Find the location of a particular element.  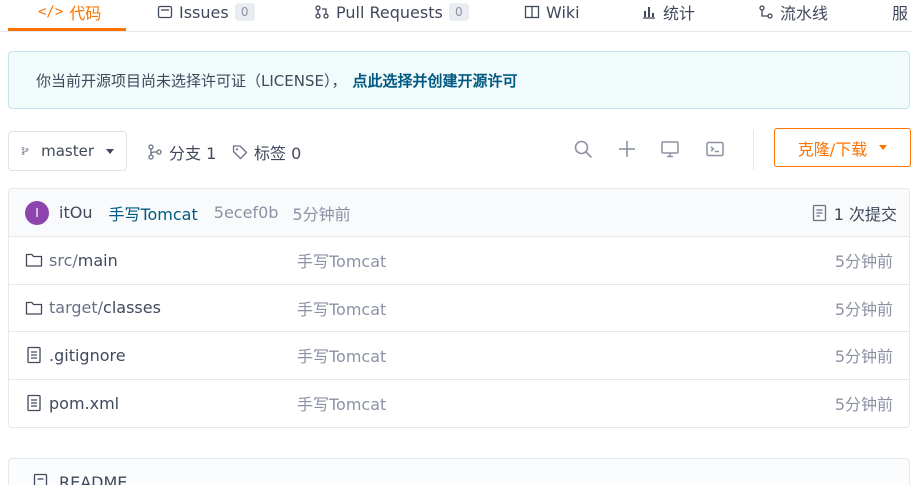

tab-pull-requests-label: Pull Requests is located at coordinates (389, 12).